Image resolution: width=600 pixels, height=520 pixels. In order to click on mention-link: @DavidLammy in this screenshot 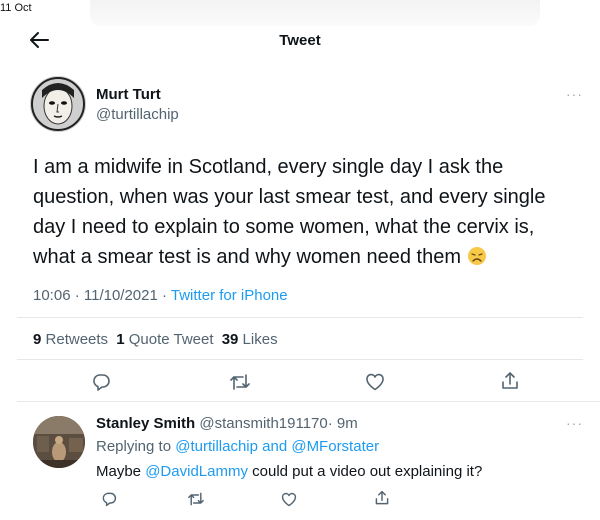, I will do `click(196, 471)`.